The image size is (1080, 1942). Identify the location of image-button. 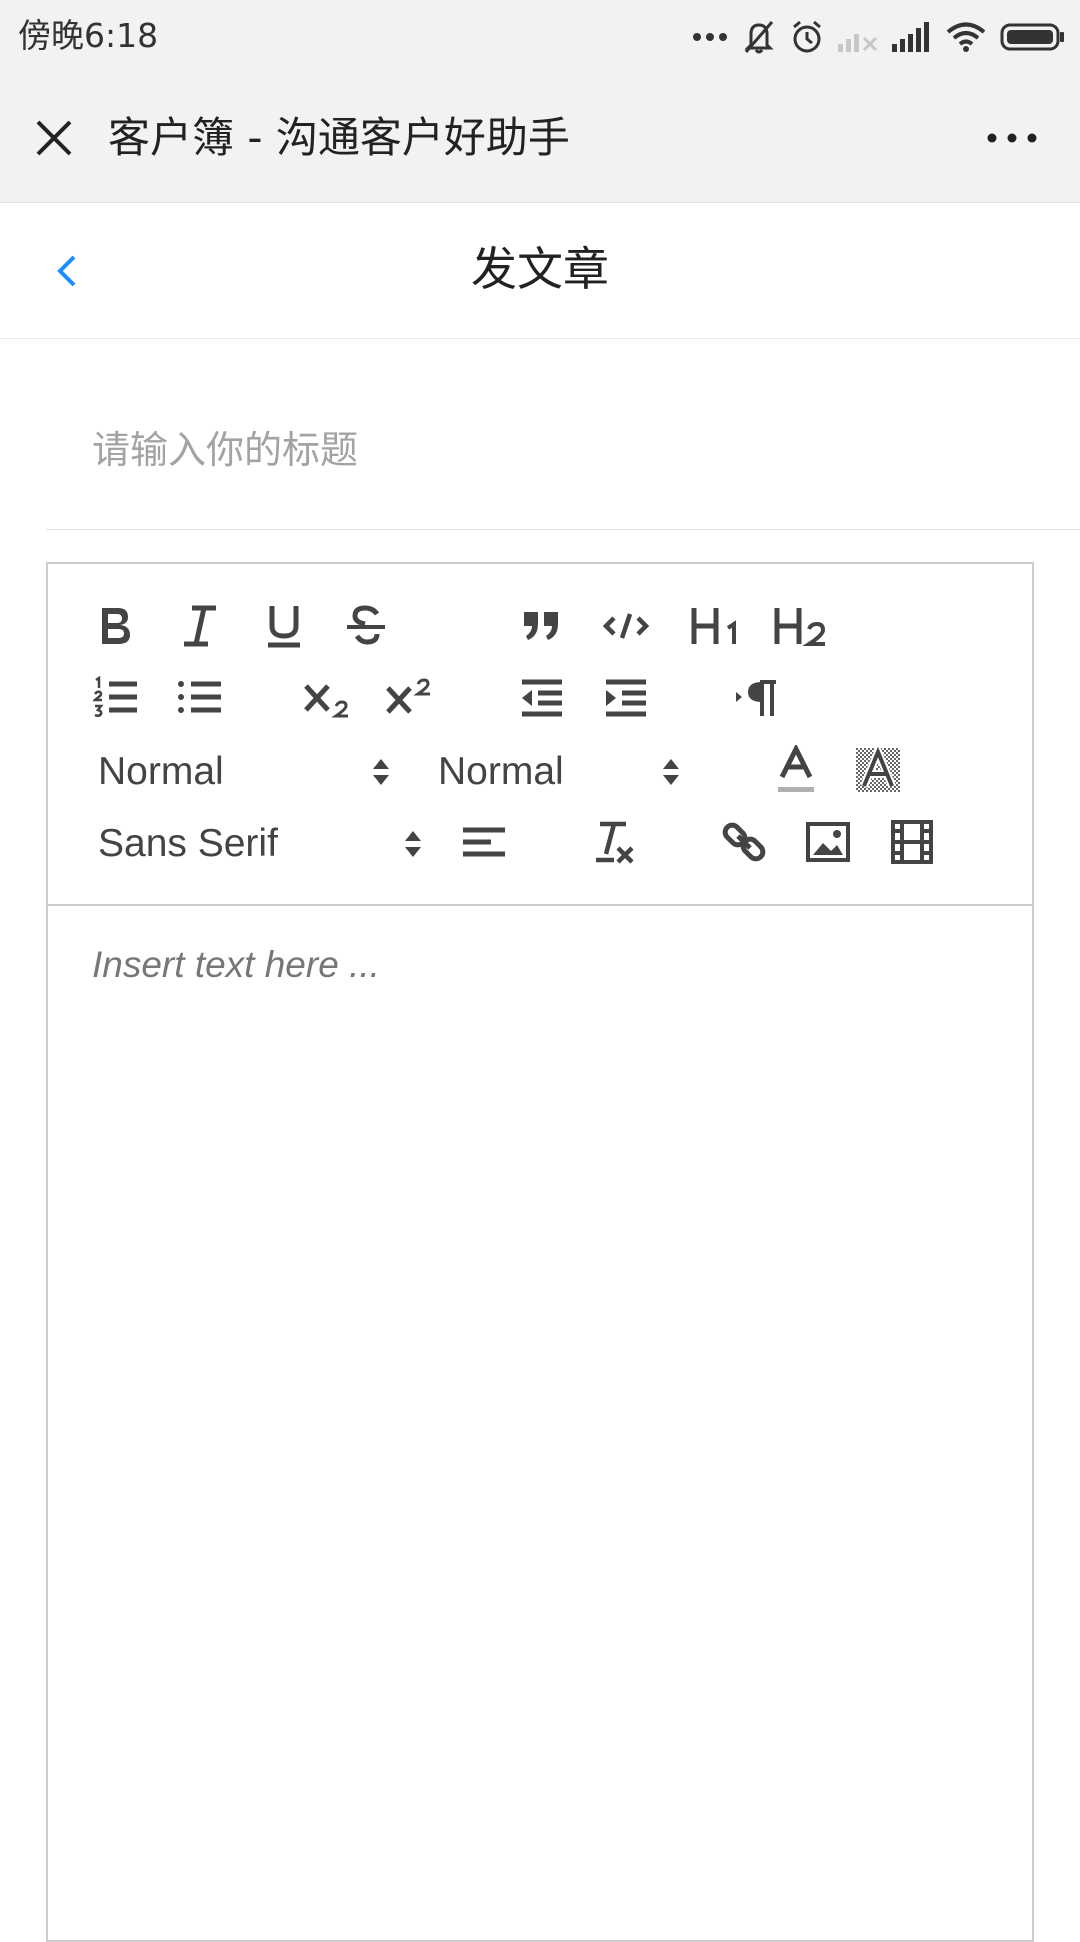
(828, 842).